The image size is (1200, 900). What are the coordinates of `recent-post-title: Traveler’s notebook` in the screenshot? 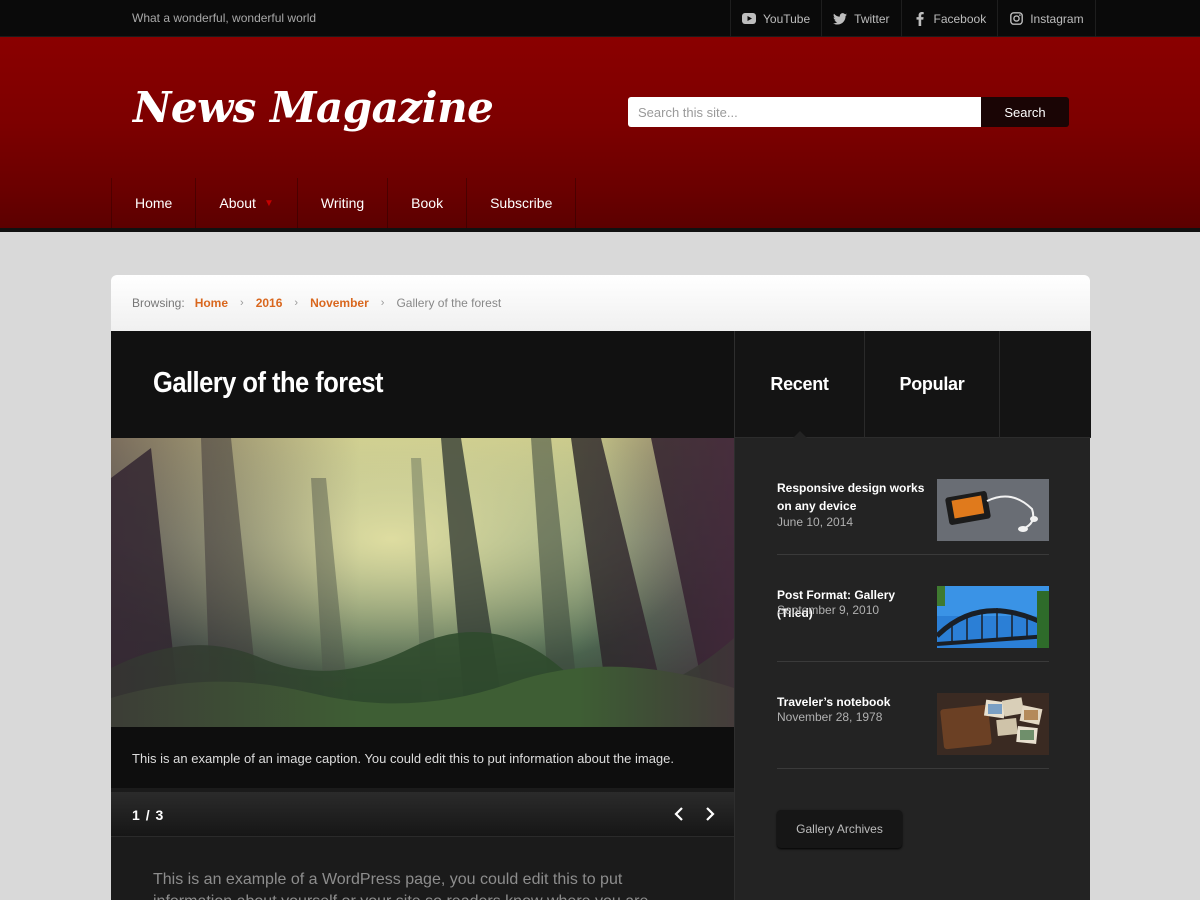 It's located at (852, 702).